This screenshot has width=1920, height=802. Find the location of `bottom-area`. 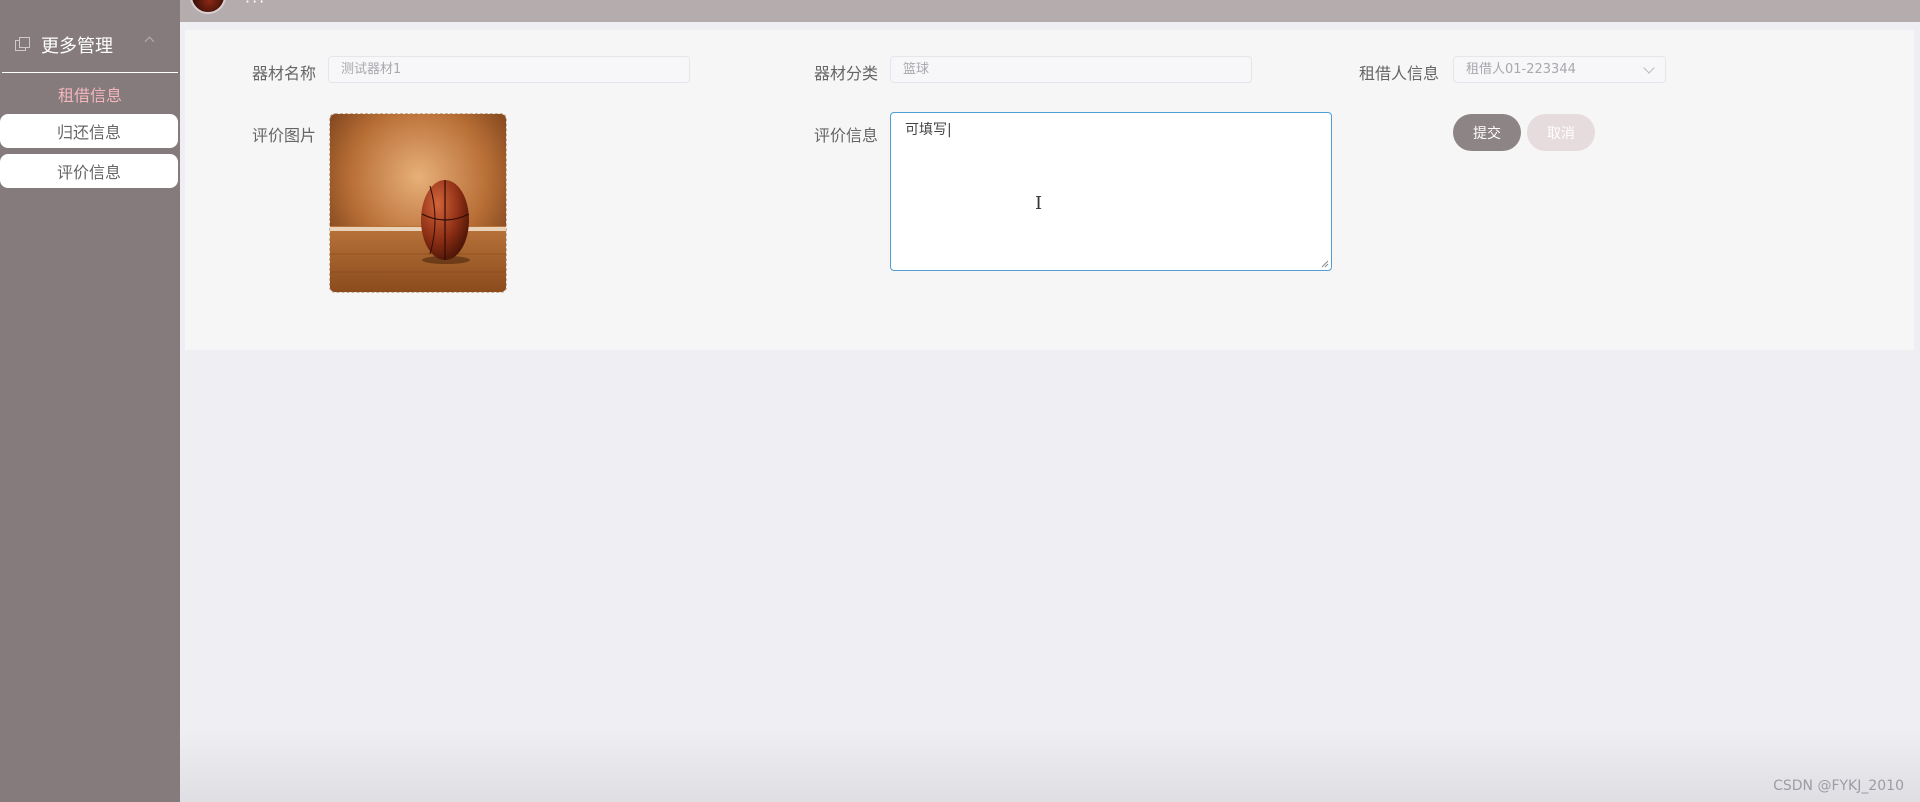

bottom-area is located at coordinates (1050, 766).